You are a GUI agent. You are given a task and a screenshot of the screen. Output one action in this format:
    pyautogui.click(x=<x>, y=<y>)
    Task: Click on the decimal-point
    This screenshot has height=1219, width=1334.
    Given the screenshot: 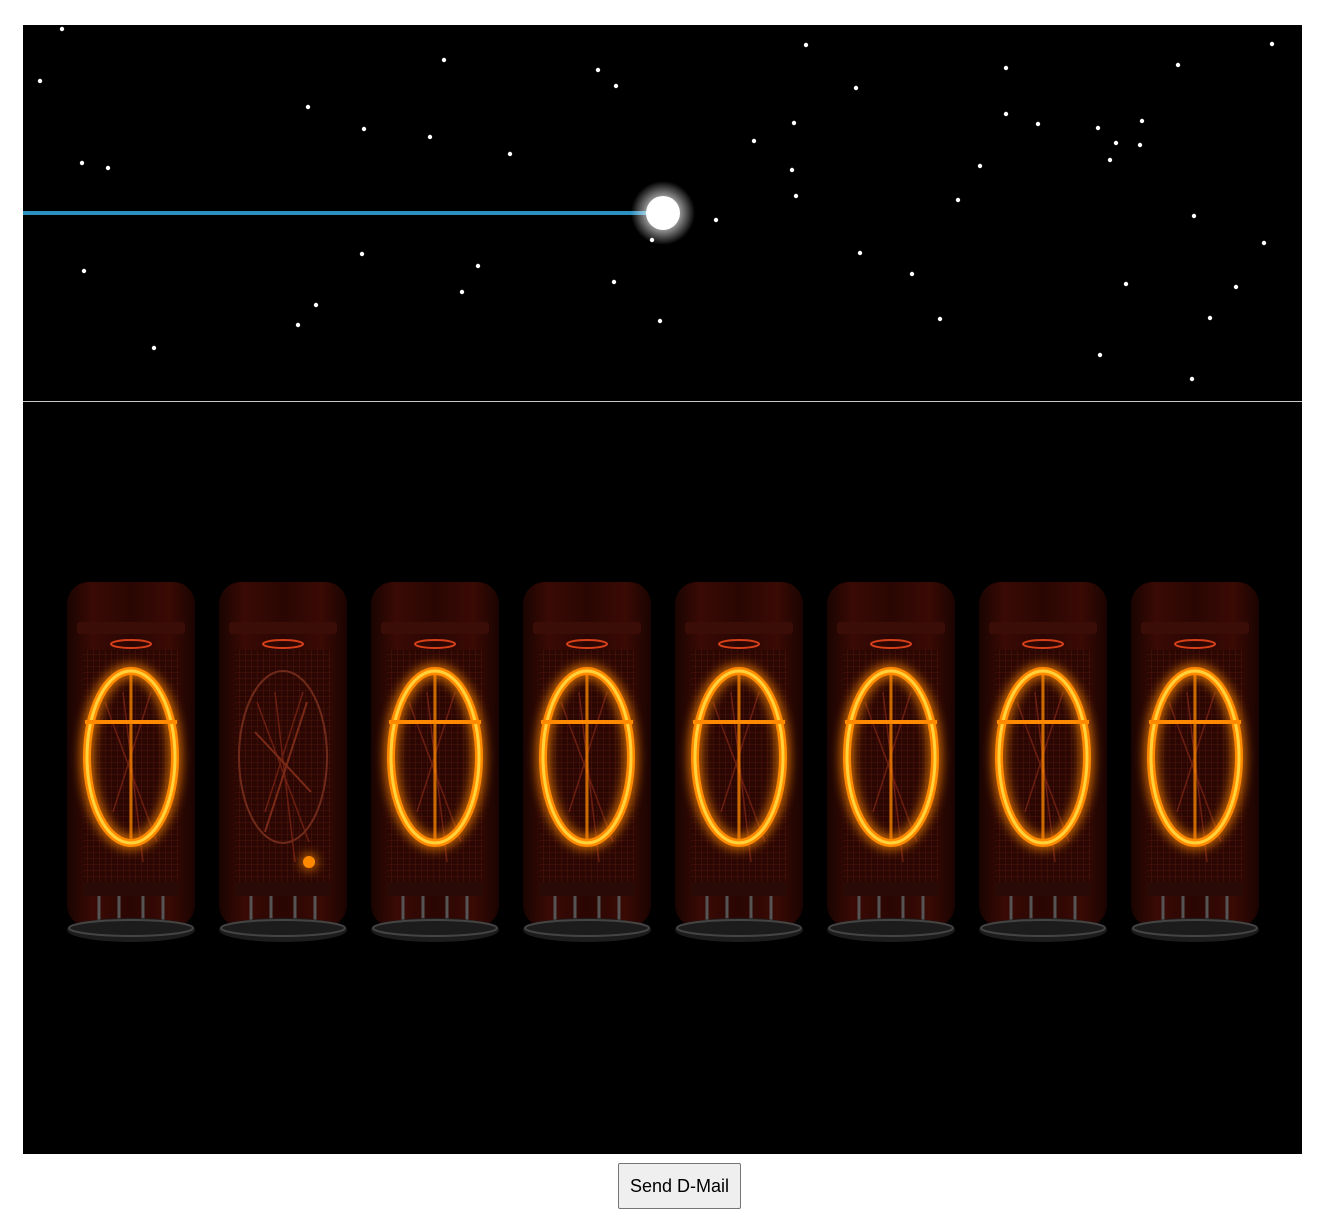 What is the action you would take?
    pyautogui.click(x=309, y=862)
    